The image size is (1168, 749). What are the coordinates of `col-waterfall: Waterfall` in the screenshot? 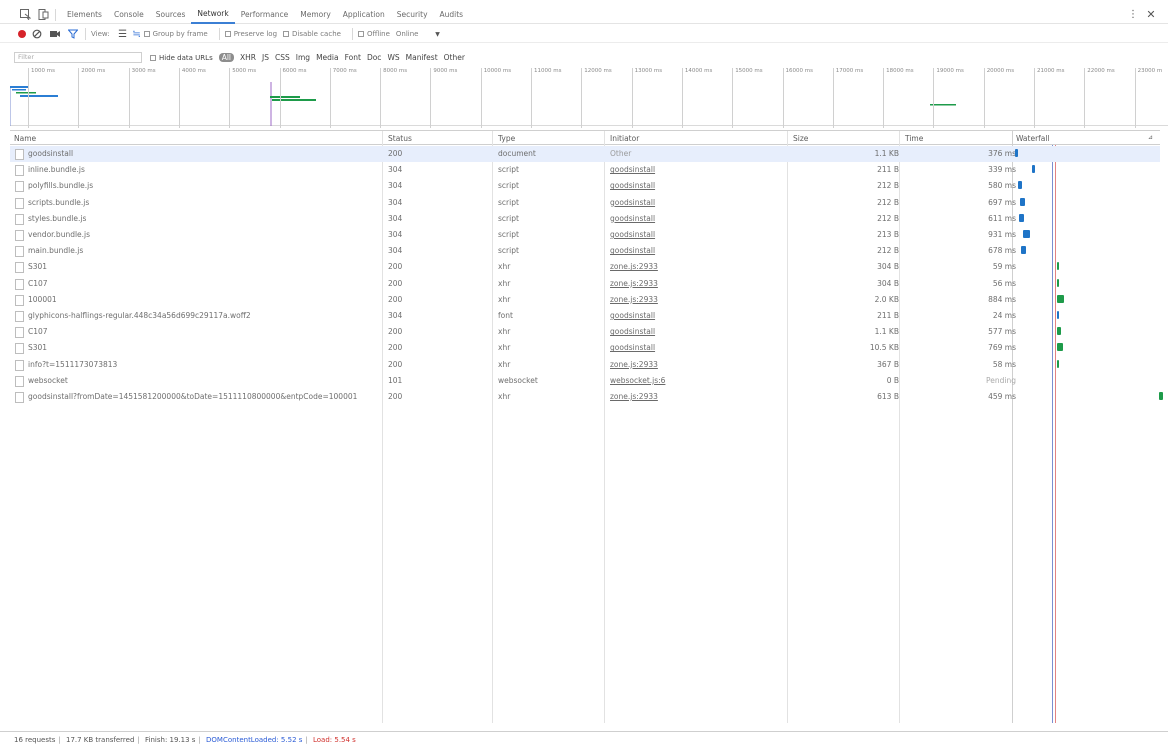 It's located at (1033, 138).